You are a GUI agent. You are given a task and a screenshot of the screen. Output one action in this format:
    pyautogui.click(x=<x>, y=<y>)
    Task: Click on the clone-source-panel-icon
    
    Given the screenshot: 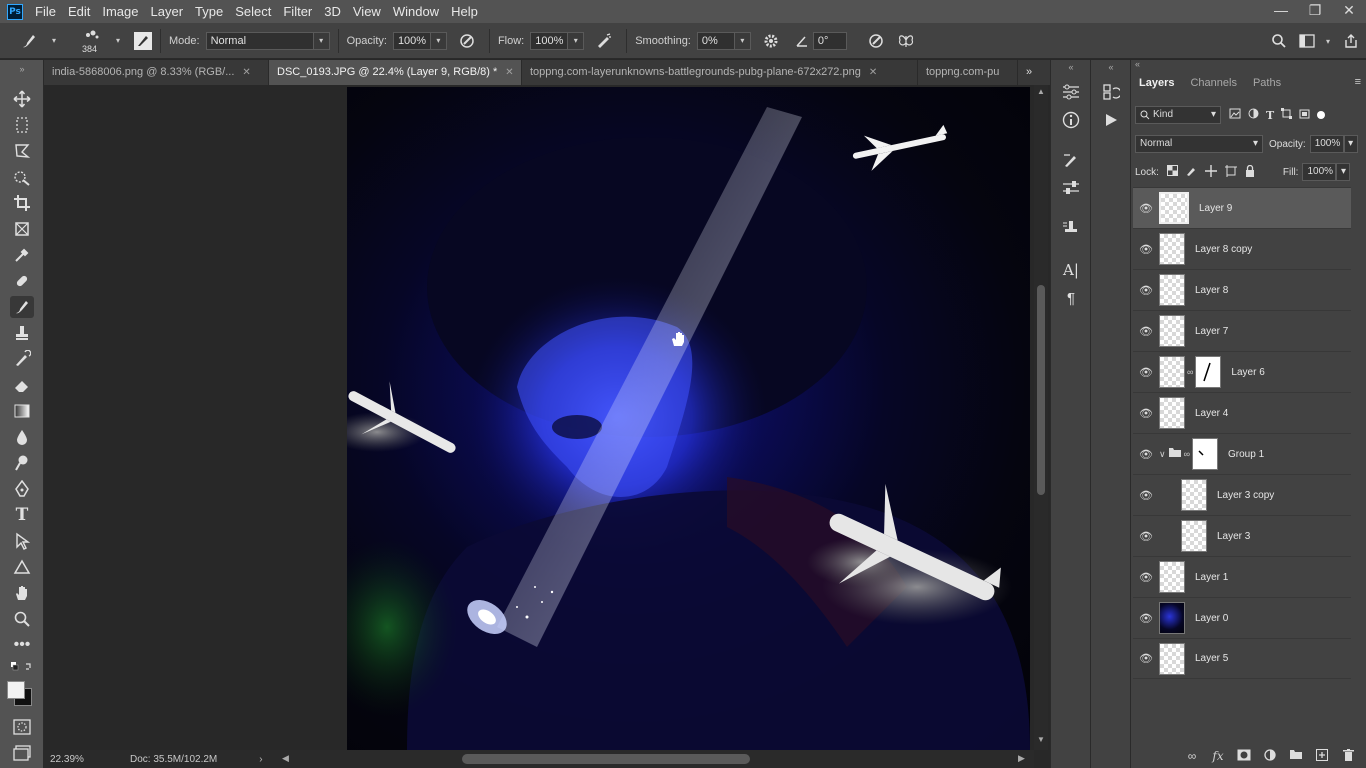 What is the action you would take?
    pyautogui.click(x=1071, y=228)
    